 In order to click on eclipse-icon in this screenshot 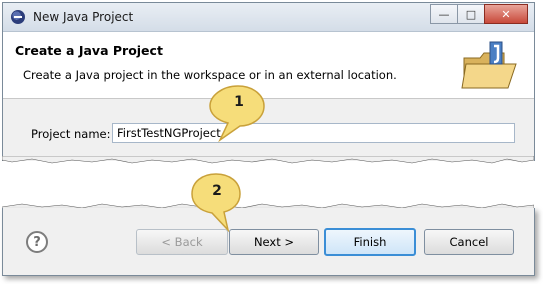, I will do `click(18, 17)`.